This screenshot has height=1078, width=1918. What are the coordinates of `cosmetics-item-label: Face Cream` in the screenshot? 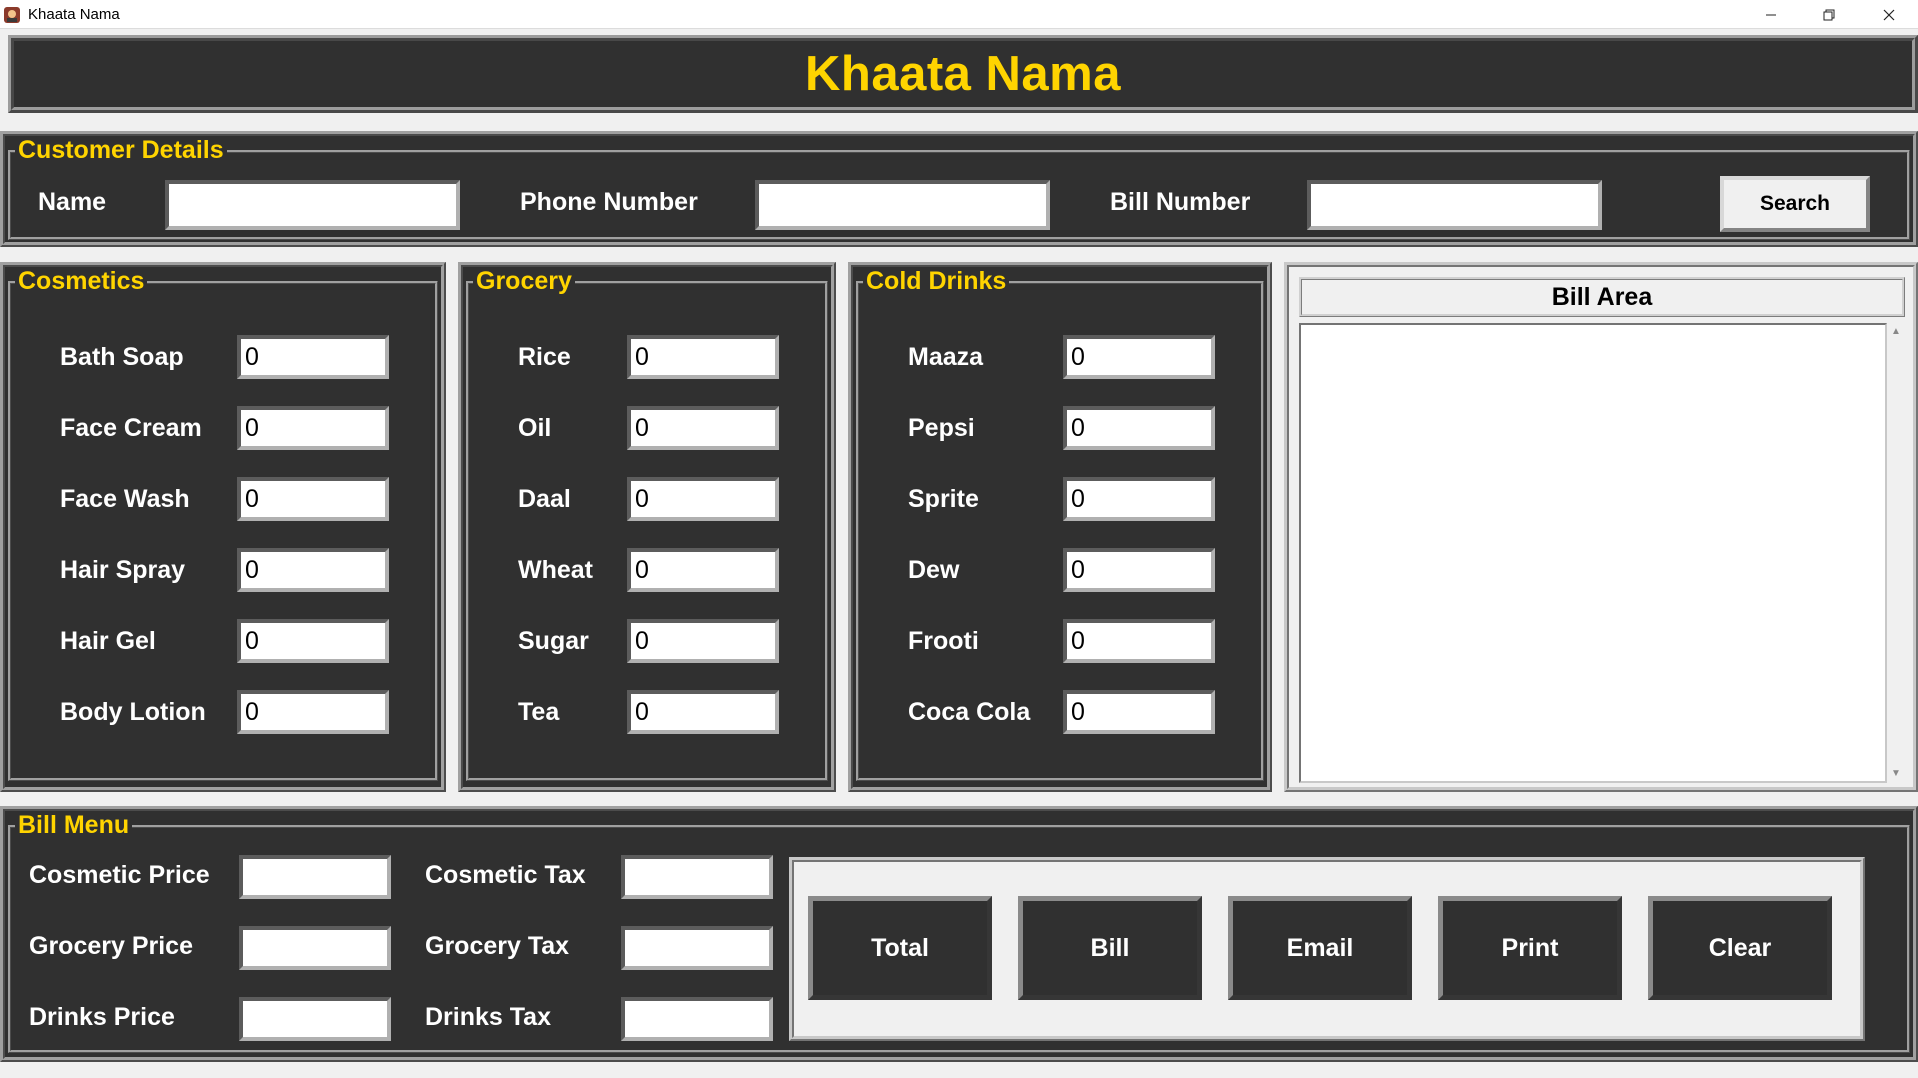 It's located at (131, 428).